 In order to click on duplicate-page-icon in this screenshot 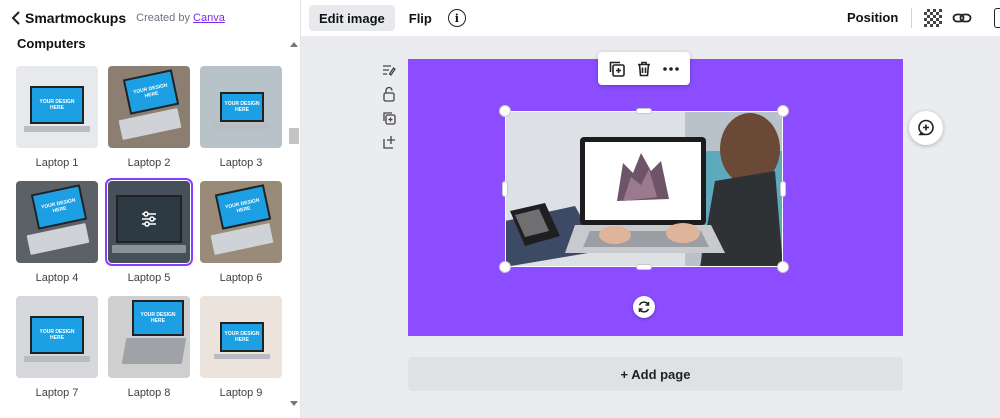, I will do `click(389, 118)`.